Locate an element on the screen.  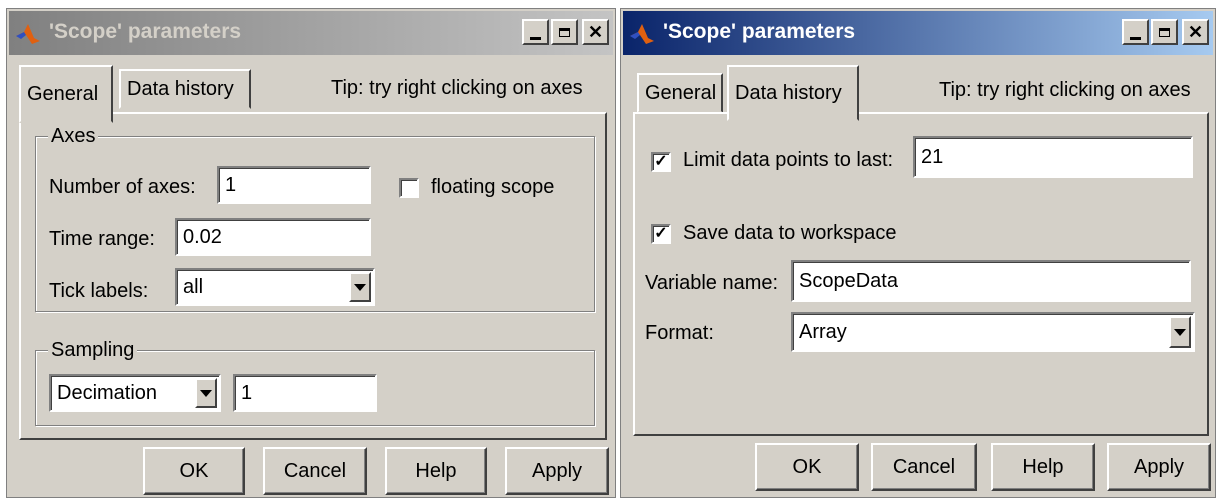
tick-labels-select: all is located at coordinates (275, 287).